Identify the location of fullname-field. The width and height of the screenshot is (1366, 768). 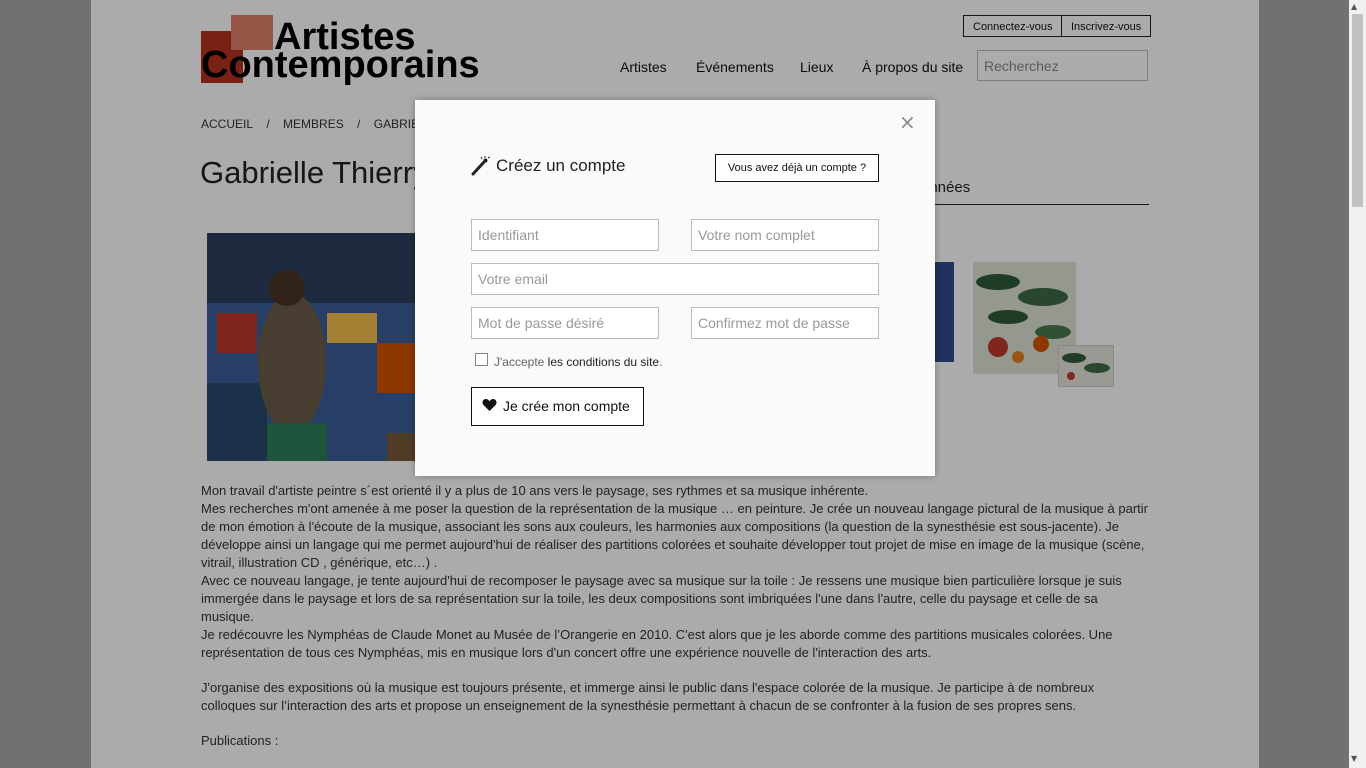
(785, 235).